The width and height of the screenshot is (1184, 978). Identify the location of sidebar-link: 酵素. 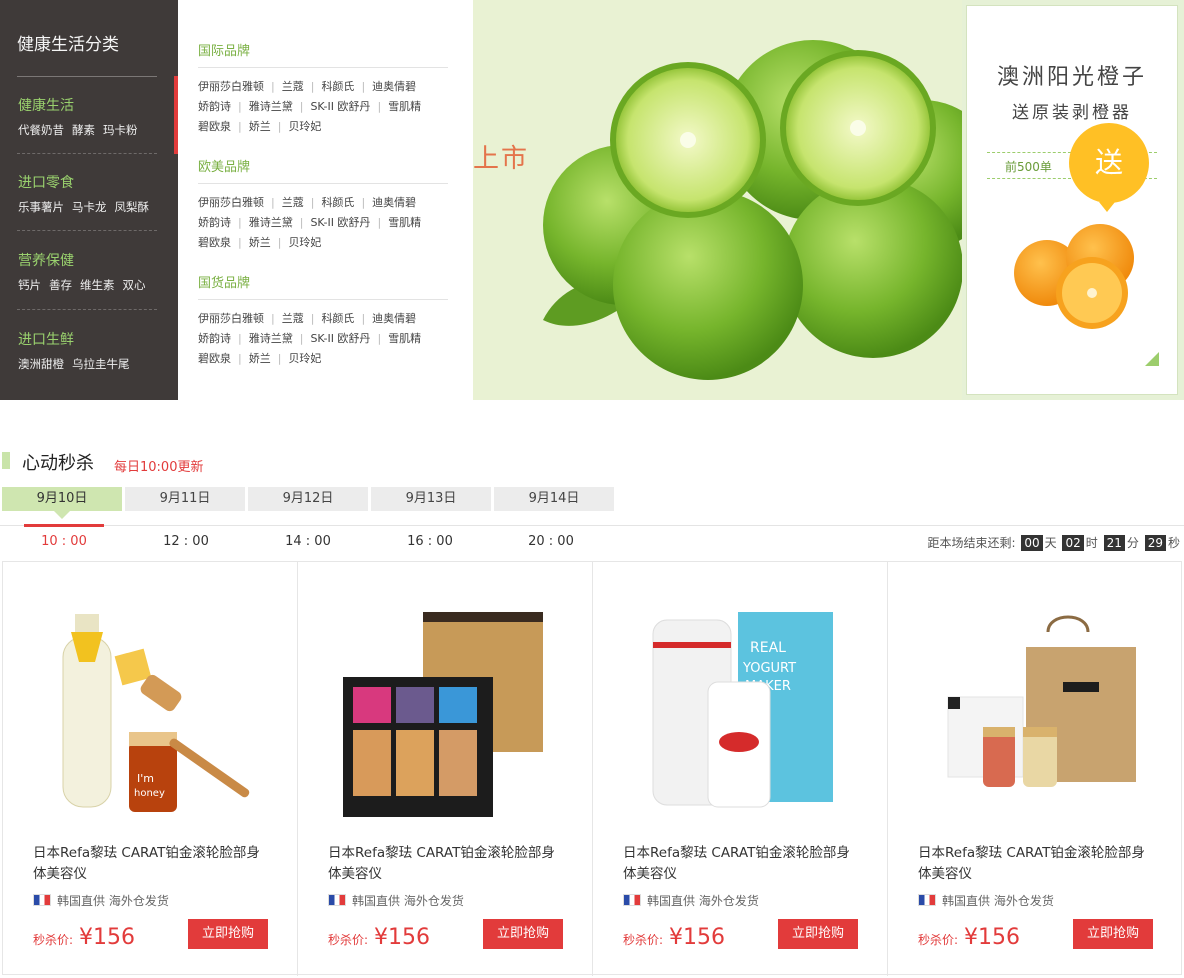
(83, 130).